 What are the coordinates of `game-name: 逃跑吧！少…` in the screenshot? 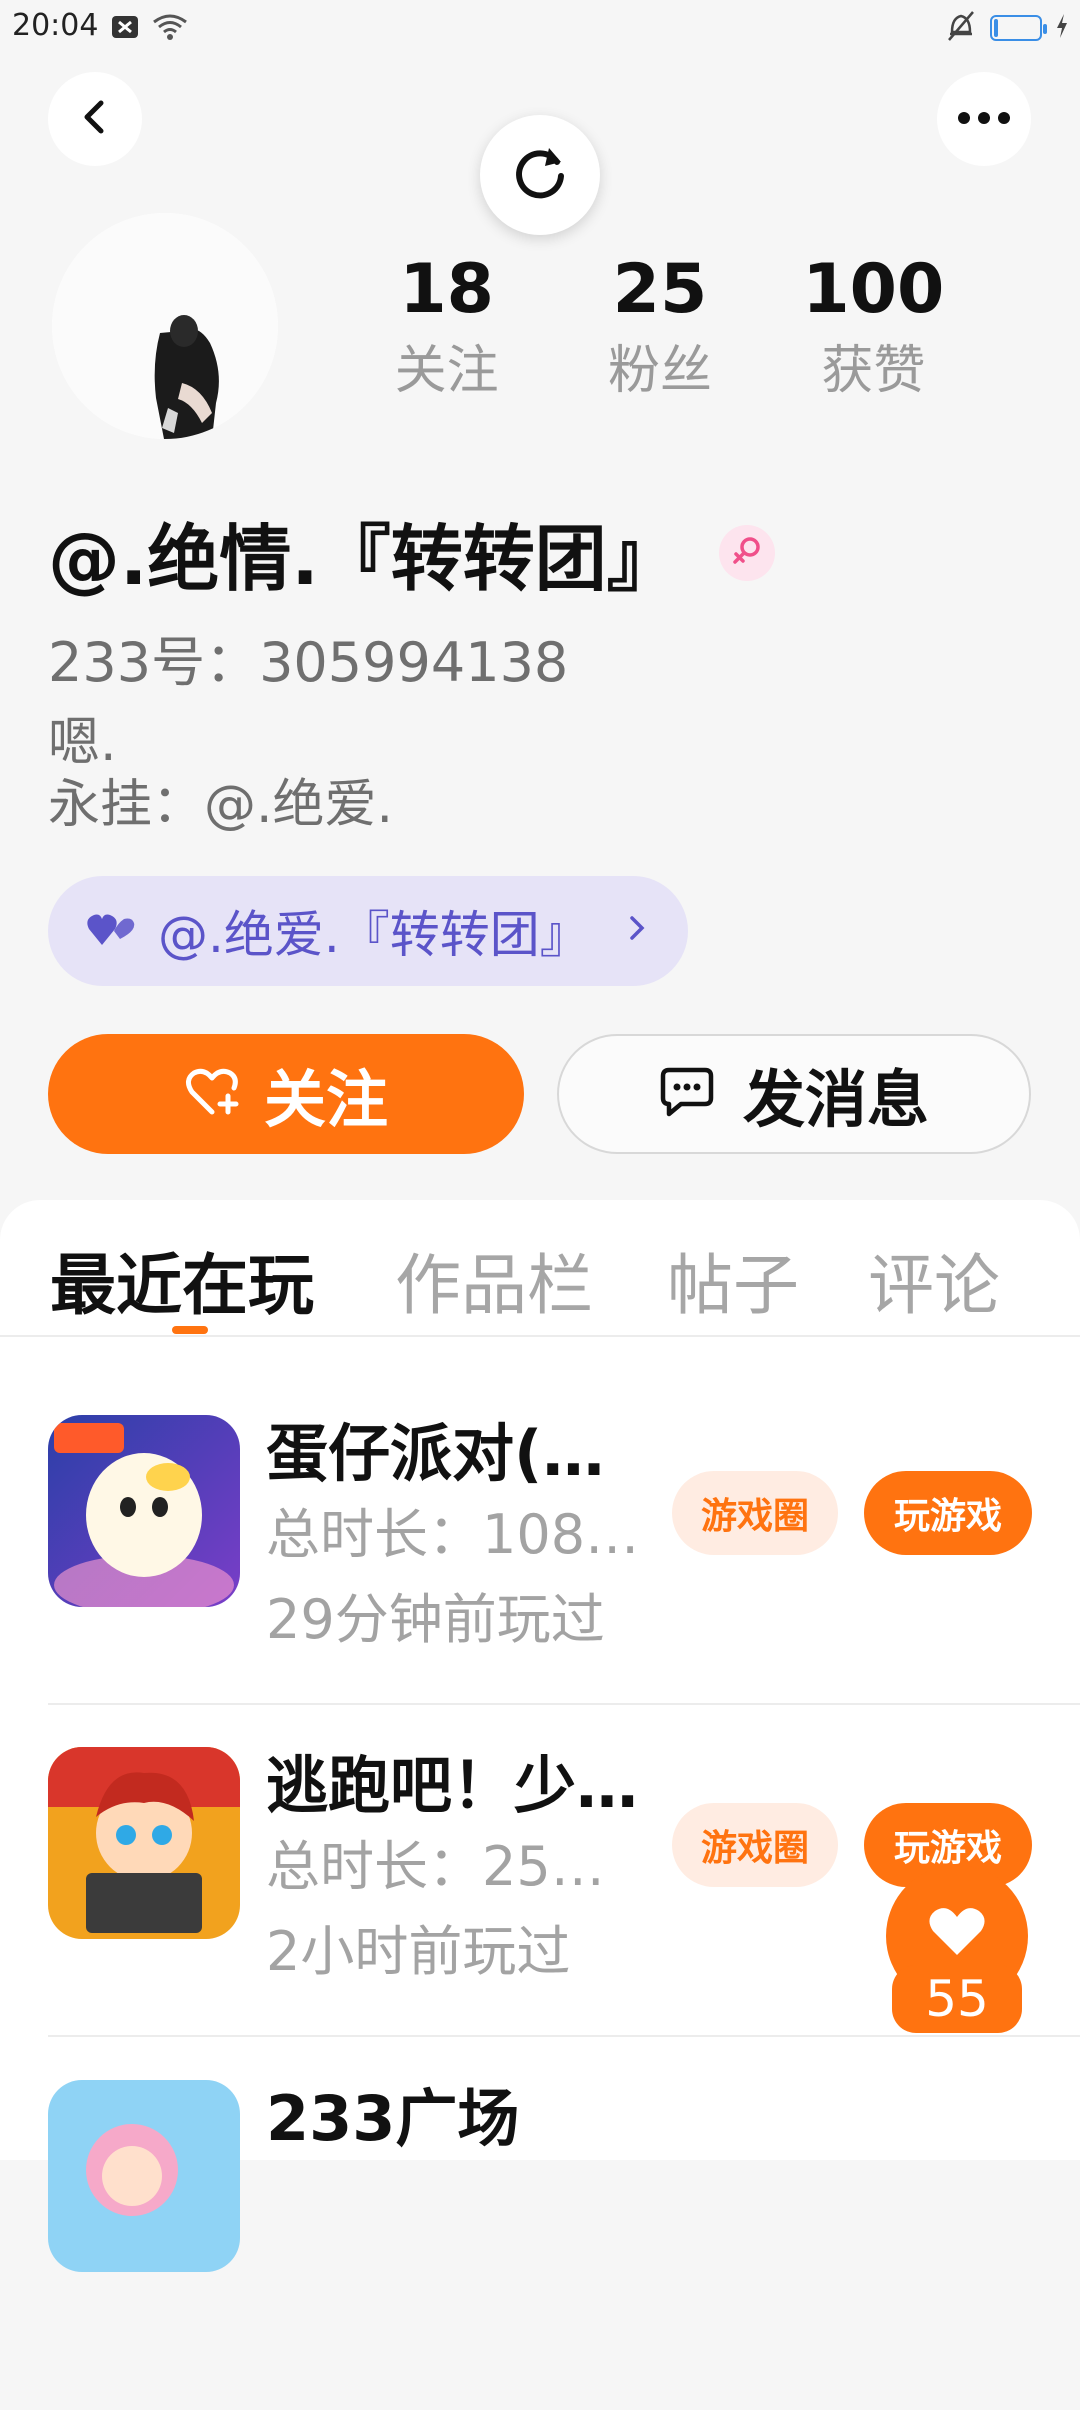 It's located at (452, 1785).